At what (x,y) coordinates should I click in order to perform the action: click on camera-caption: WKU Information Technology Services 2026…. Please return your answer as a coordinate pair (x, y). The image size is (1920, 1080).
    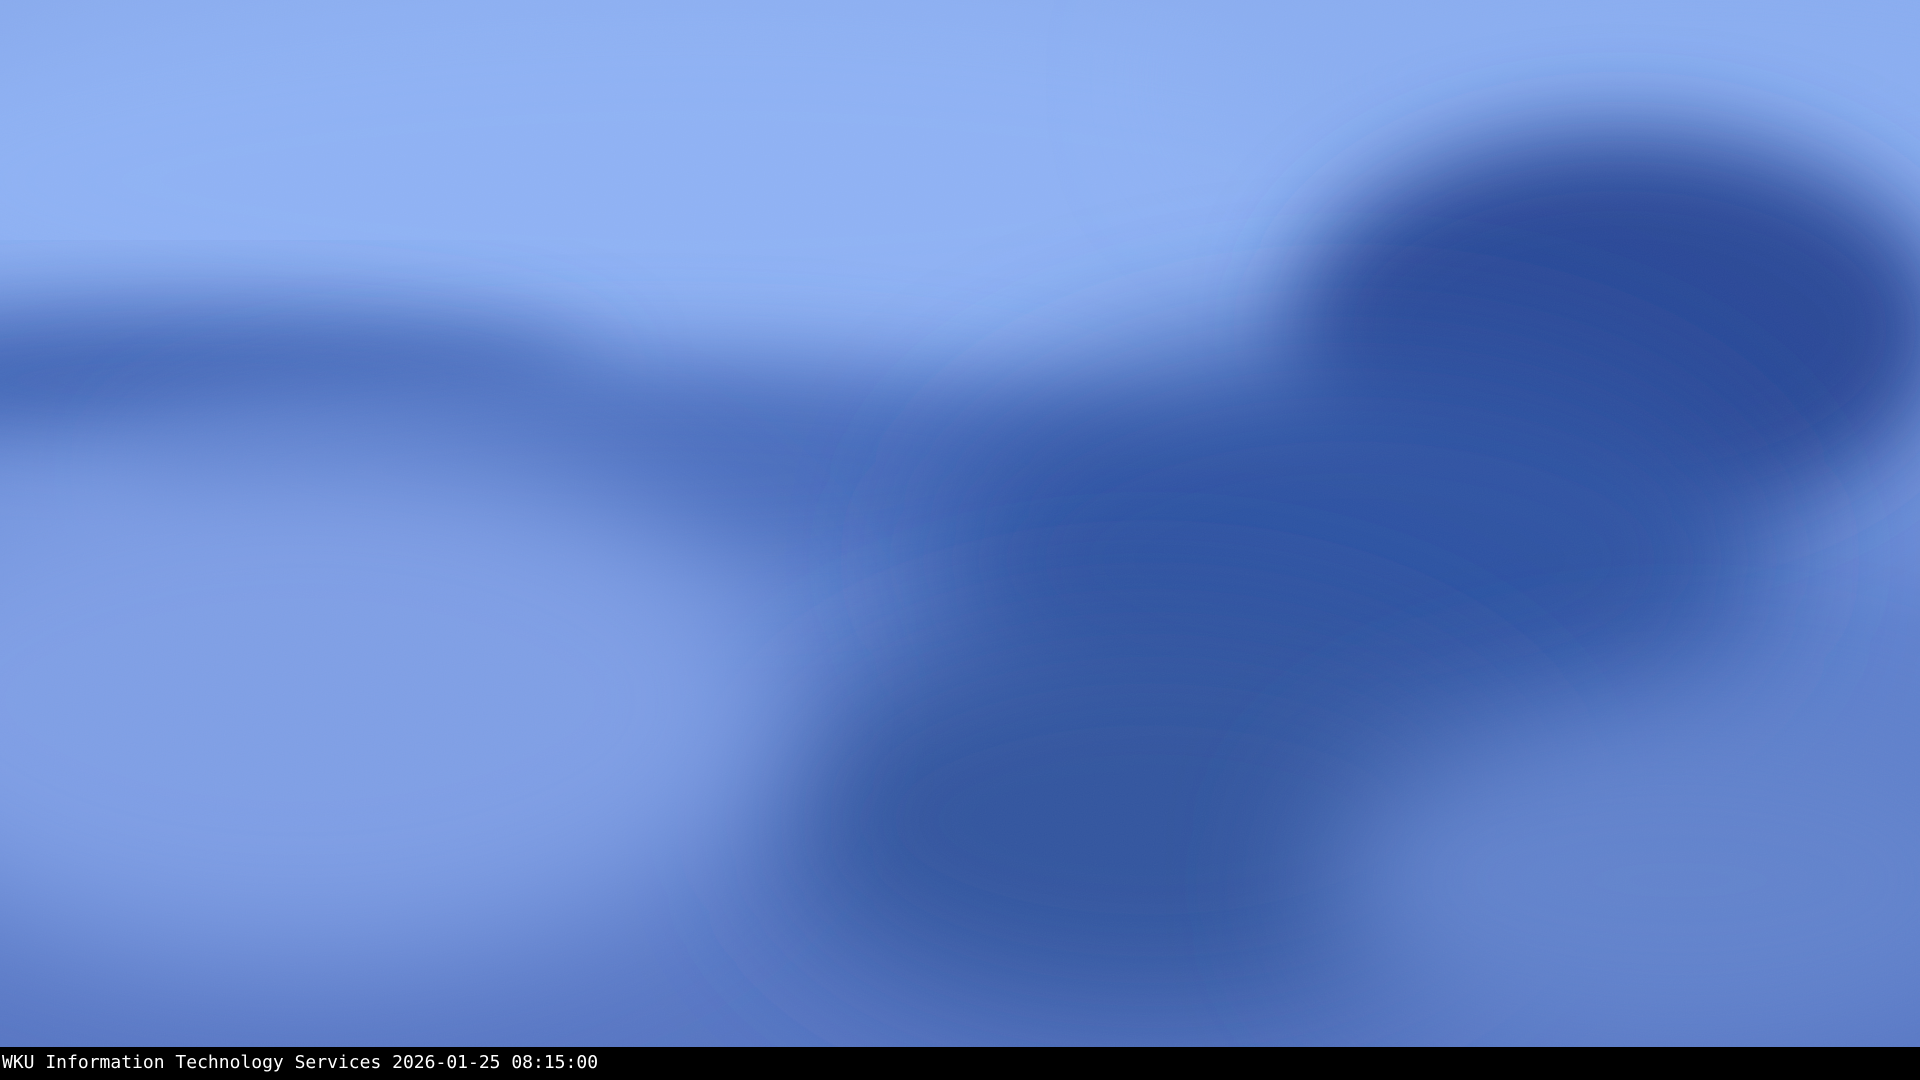
    Looking at the image, I should click on (300, 1062).